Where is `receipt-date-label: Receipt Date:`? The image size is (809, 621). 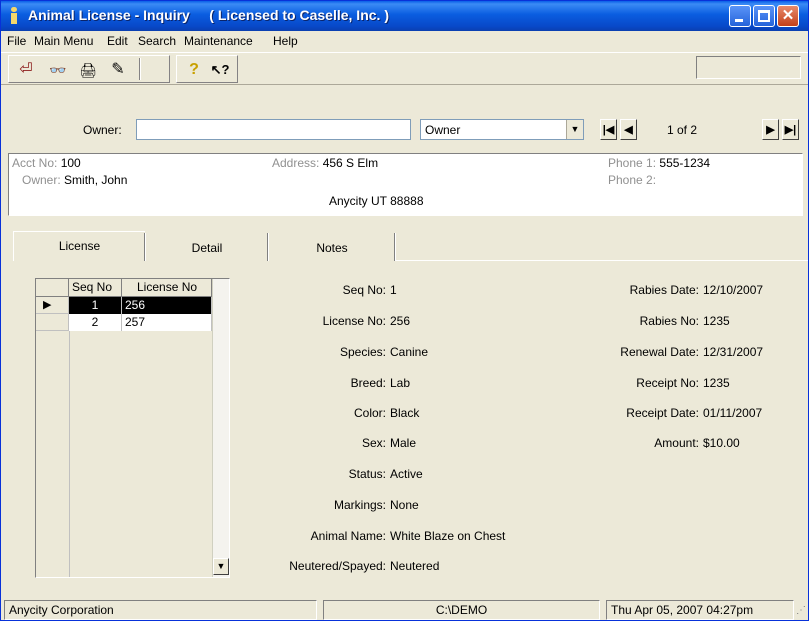
receipt-date-label: Receipt Date: is located at coordinates (662, 413).